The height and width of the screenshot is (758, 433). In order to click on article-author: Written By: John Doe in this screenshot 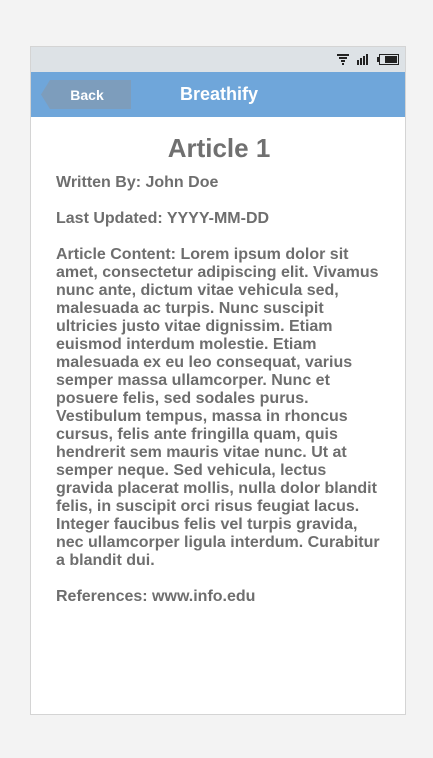, I will do `click(137, 182)`.